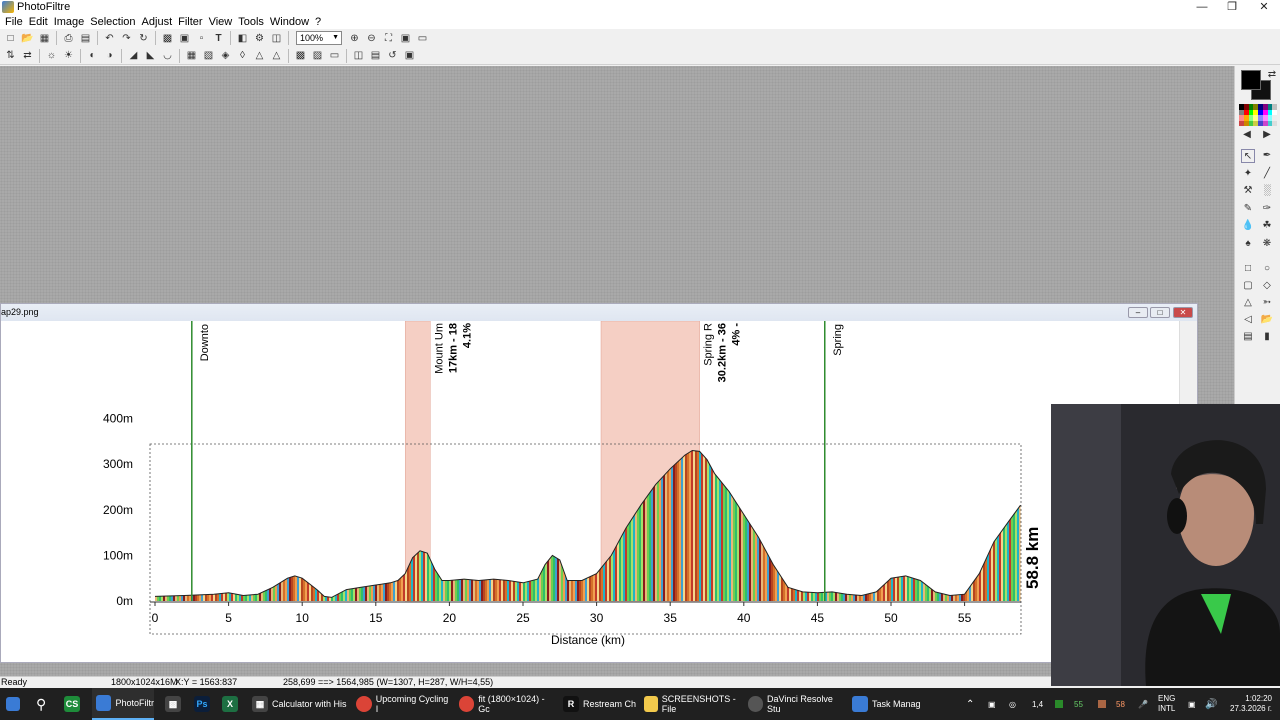 The width and height of the screenshot is (1280, 720). I want to click on diamond-select-icon: ◇, so click(1267, 286).